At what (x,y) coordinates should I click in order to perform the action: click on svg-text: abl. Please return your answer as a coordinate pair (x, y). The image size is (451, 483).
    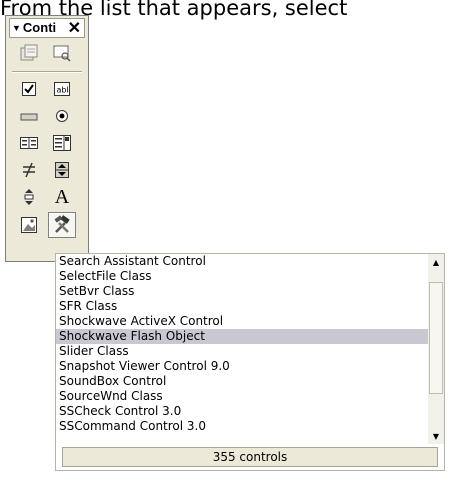
    Looking at the image, I should click on (63, 90).